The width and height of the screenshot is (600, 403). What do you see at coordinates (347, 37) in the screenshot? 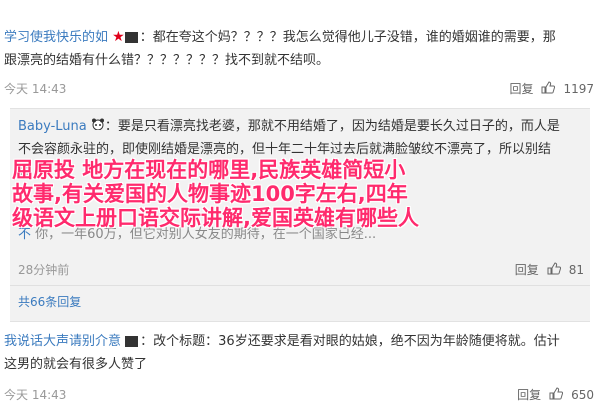
I see `comment-1-text-line1: ：都在夸这个妈？？？？我怎么觉得他儿子没错，谁的婚姻谁的需要，那` at bounding box center [347, 37].